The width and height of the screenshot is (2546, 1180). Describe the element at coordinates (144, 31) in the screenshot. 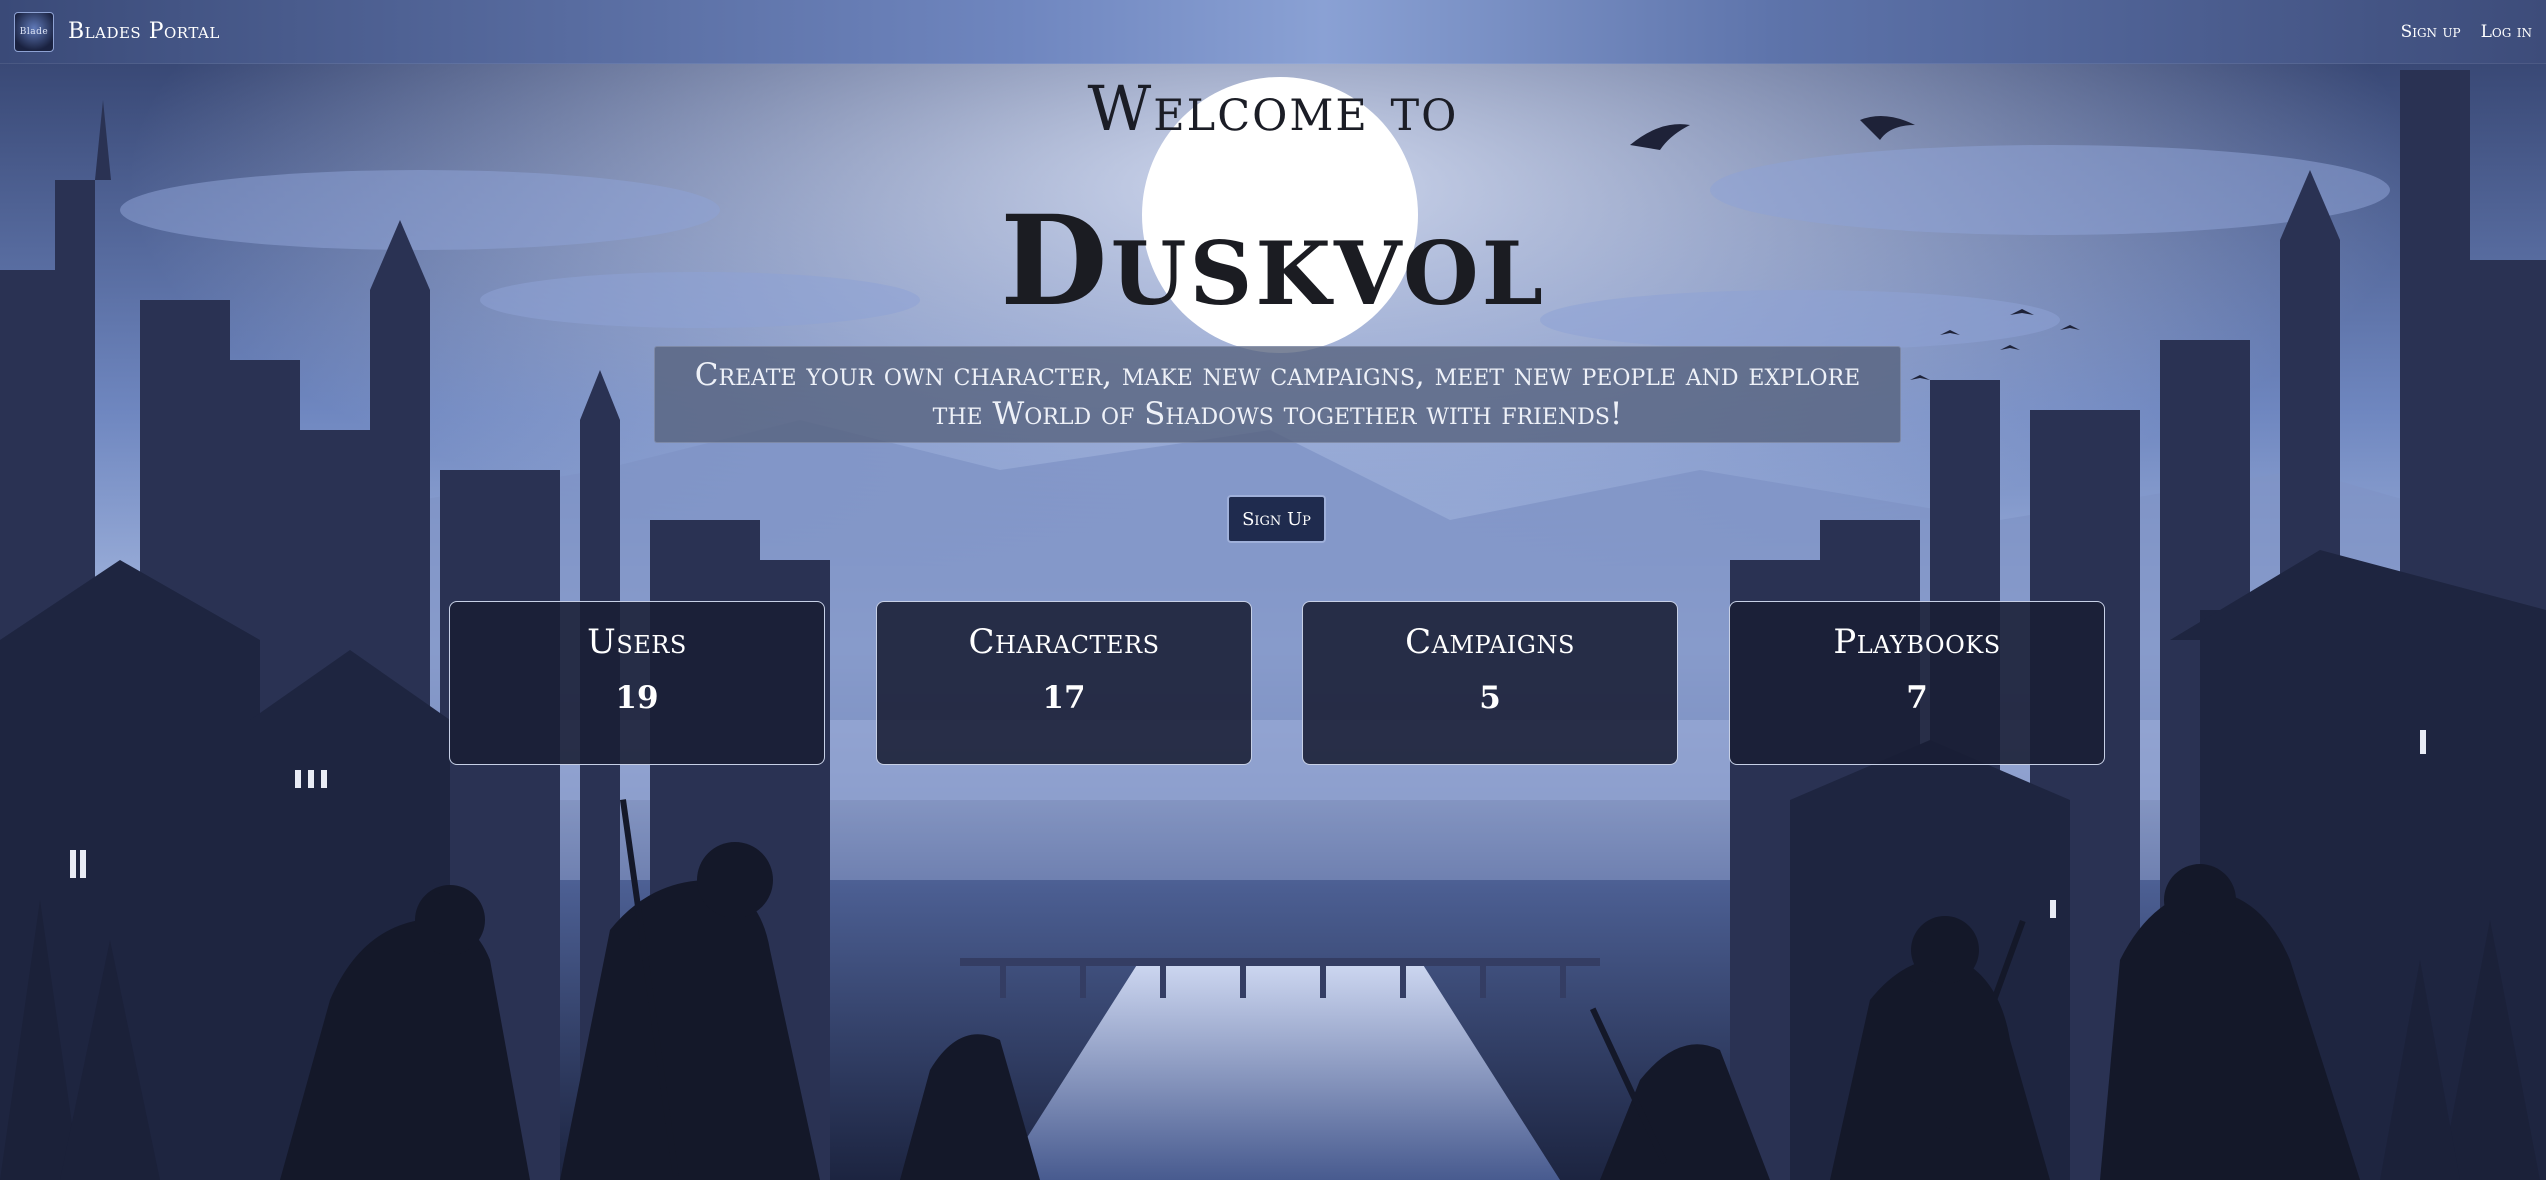

I see `brand-name: Blades Portal` at that location.